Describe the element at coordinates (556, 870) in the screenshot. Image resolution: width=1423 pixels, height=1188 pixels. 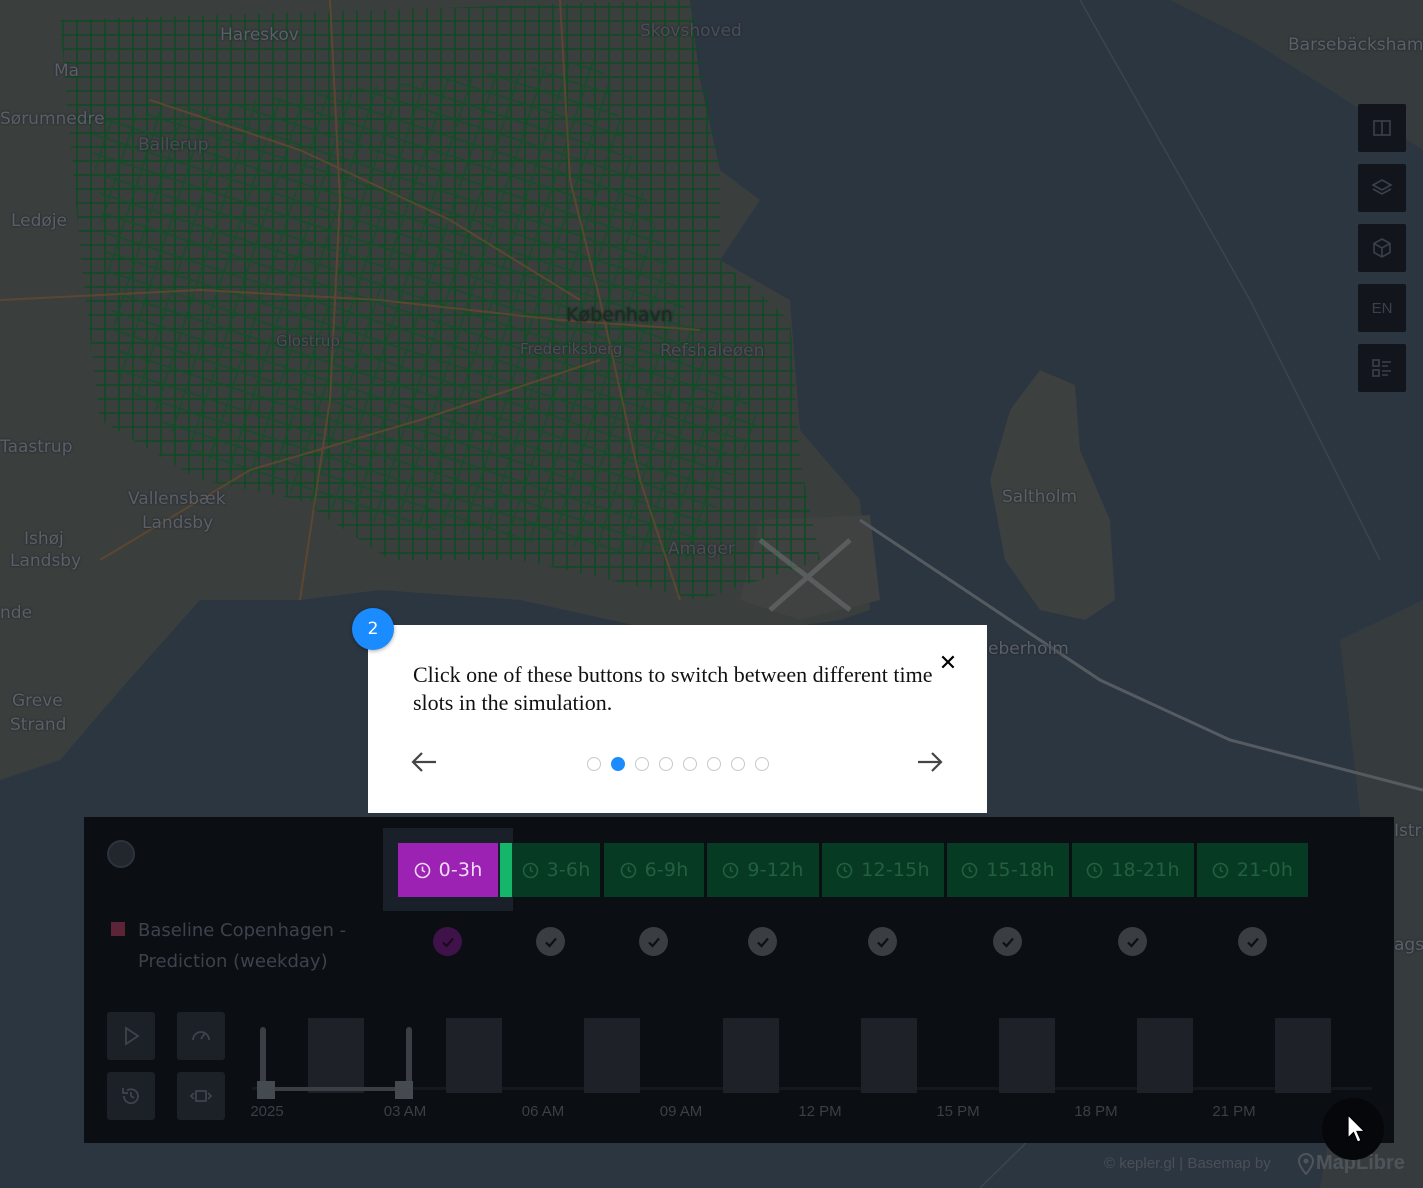
I see `slot-button-3-6h: 3-6h` at that location.